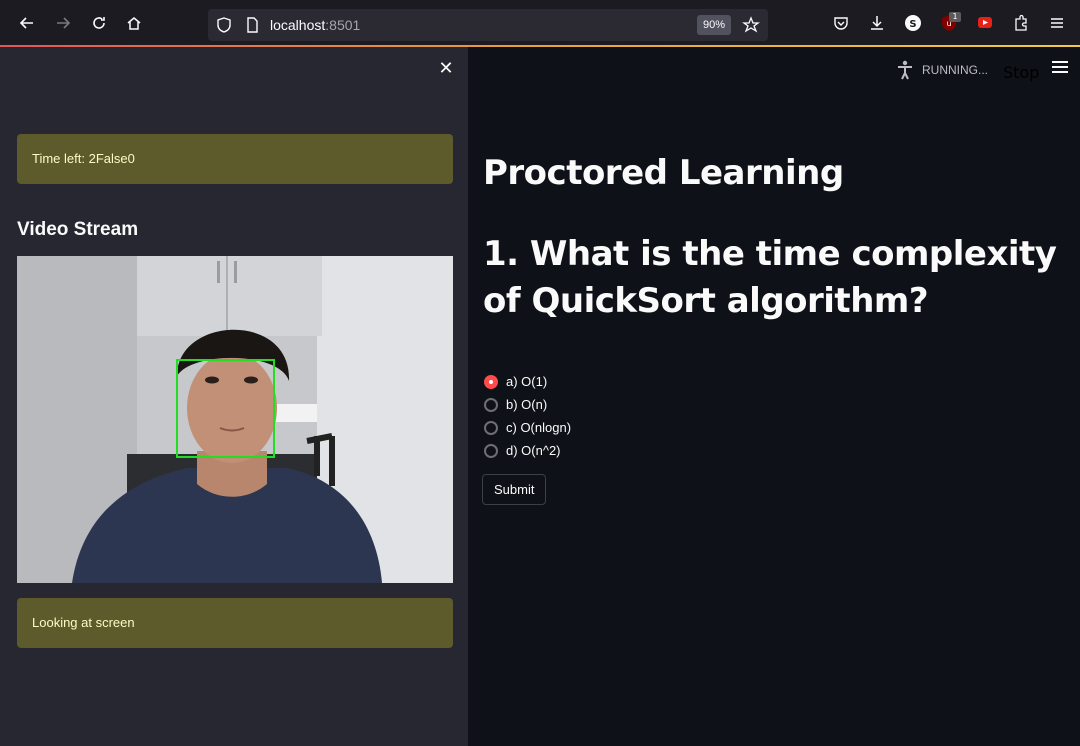 This screenshot has height=746, width=1080. What do you see at coordinates (491, 381) in the screenshot?
I see `radio-button-selected` at bounding box center [491, 381].